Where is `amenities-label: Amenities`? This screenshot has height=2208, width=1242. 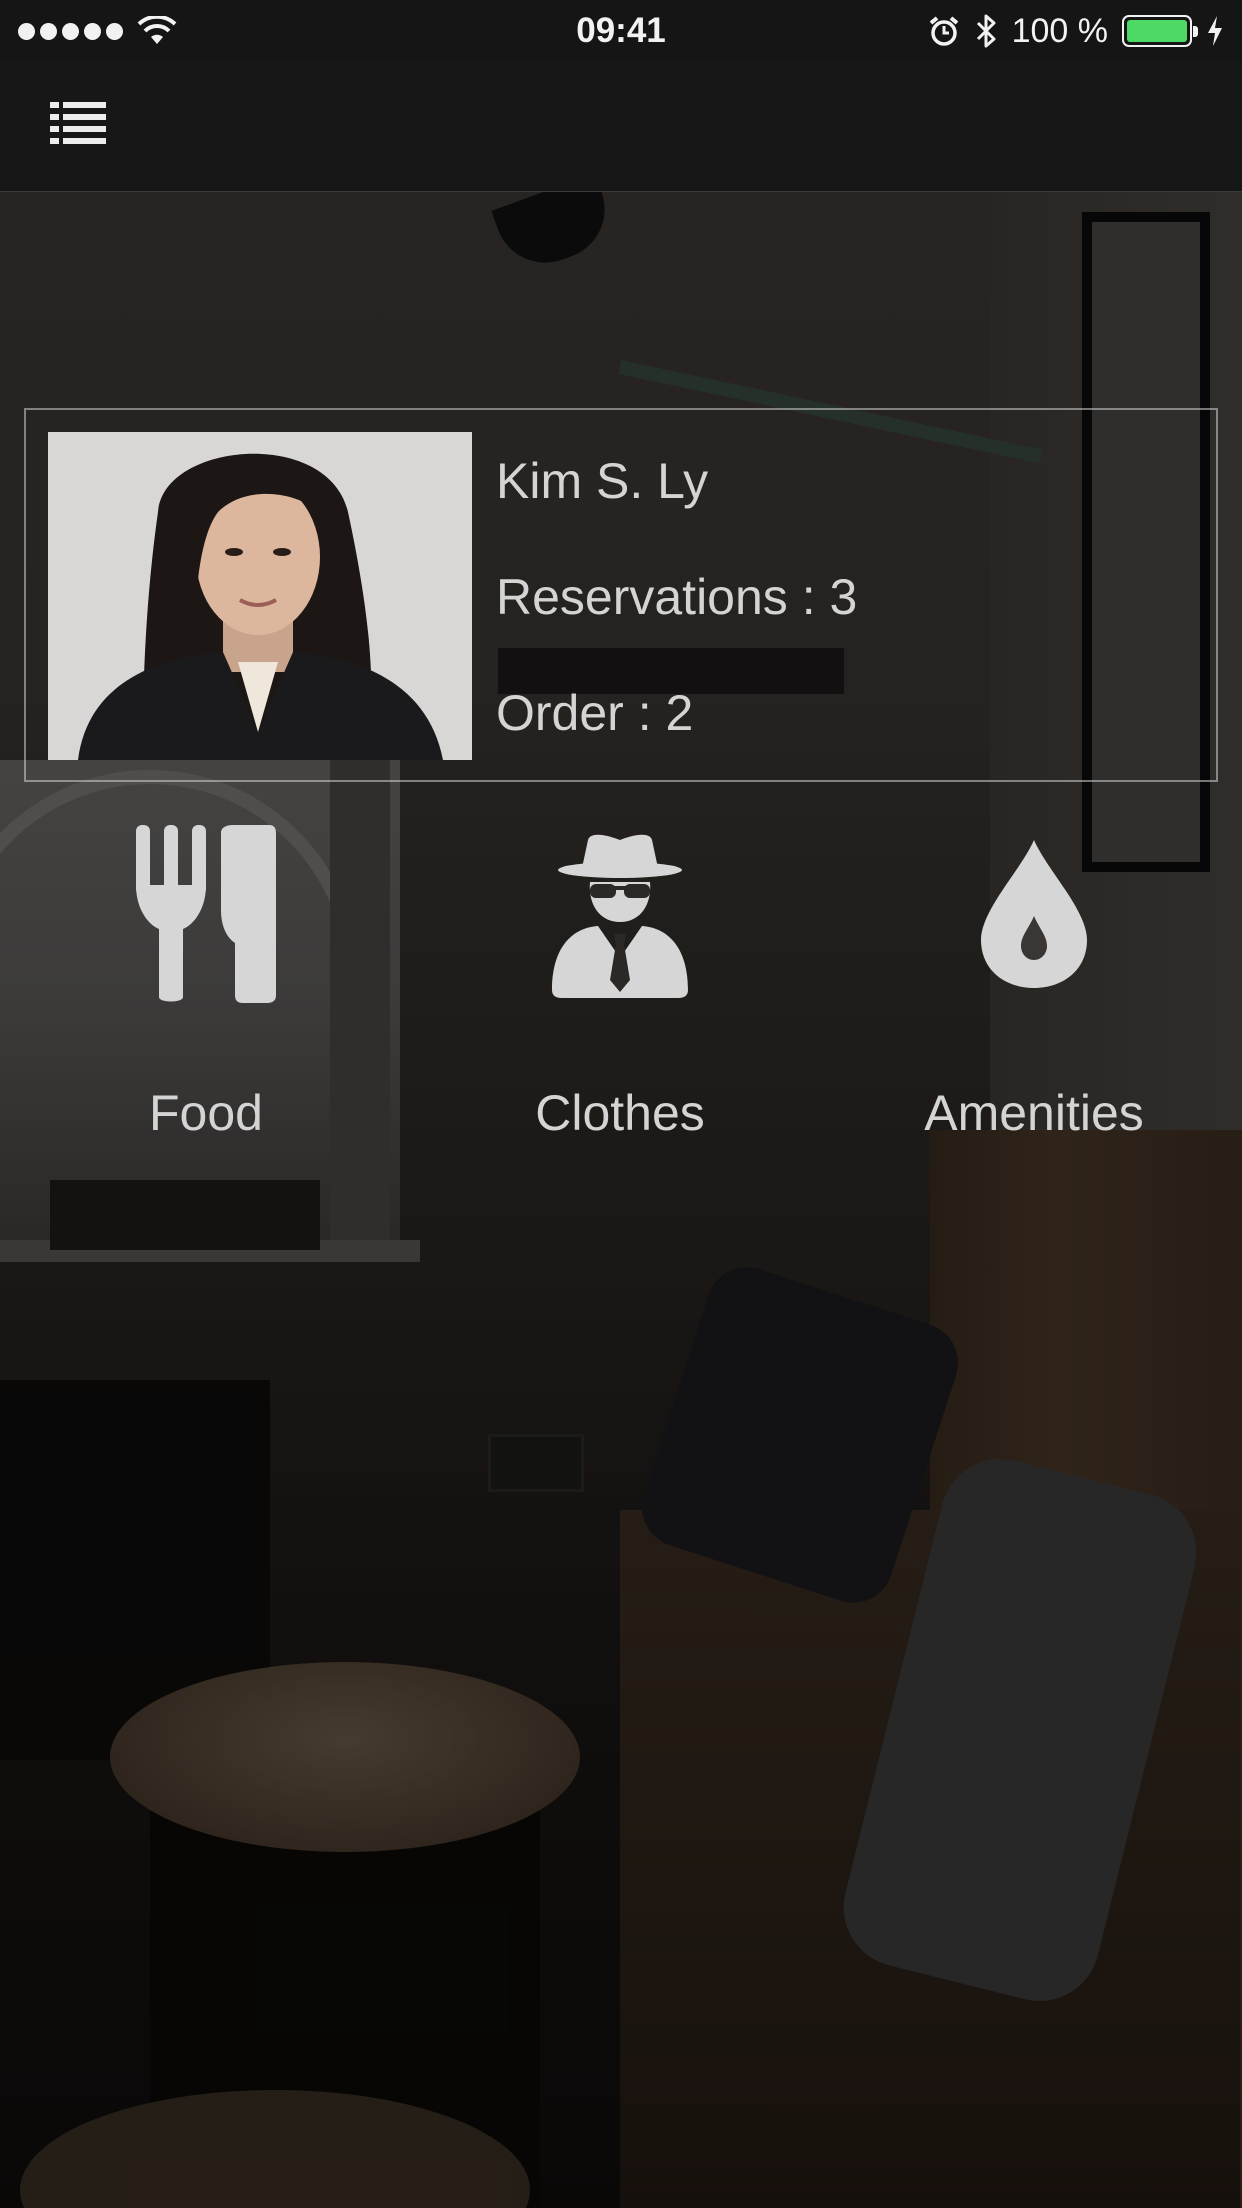 amenities-label: Amenities is located at coordinates (1034, 1113).